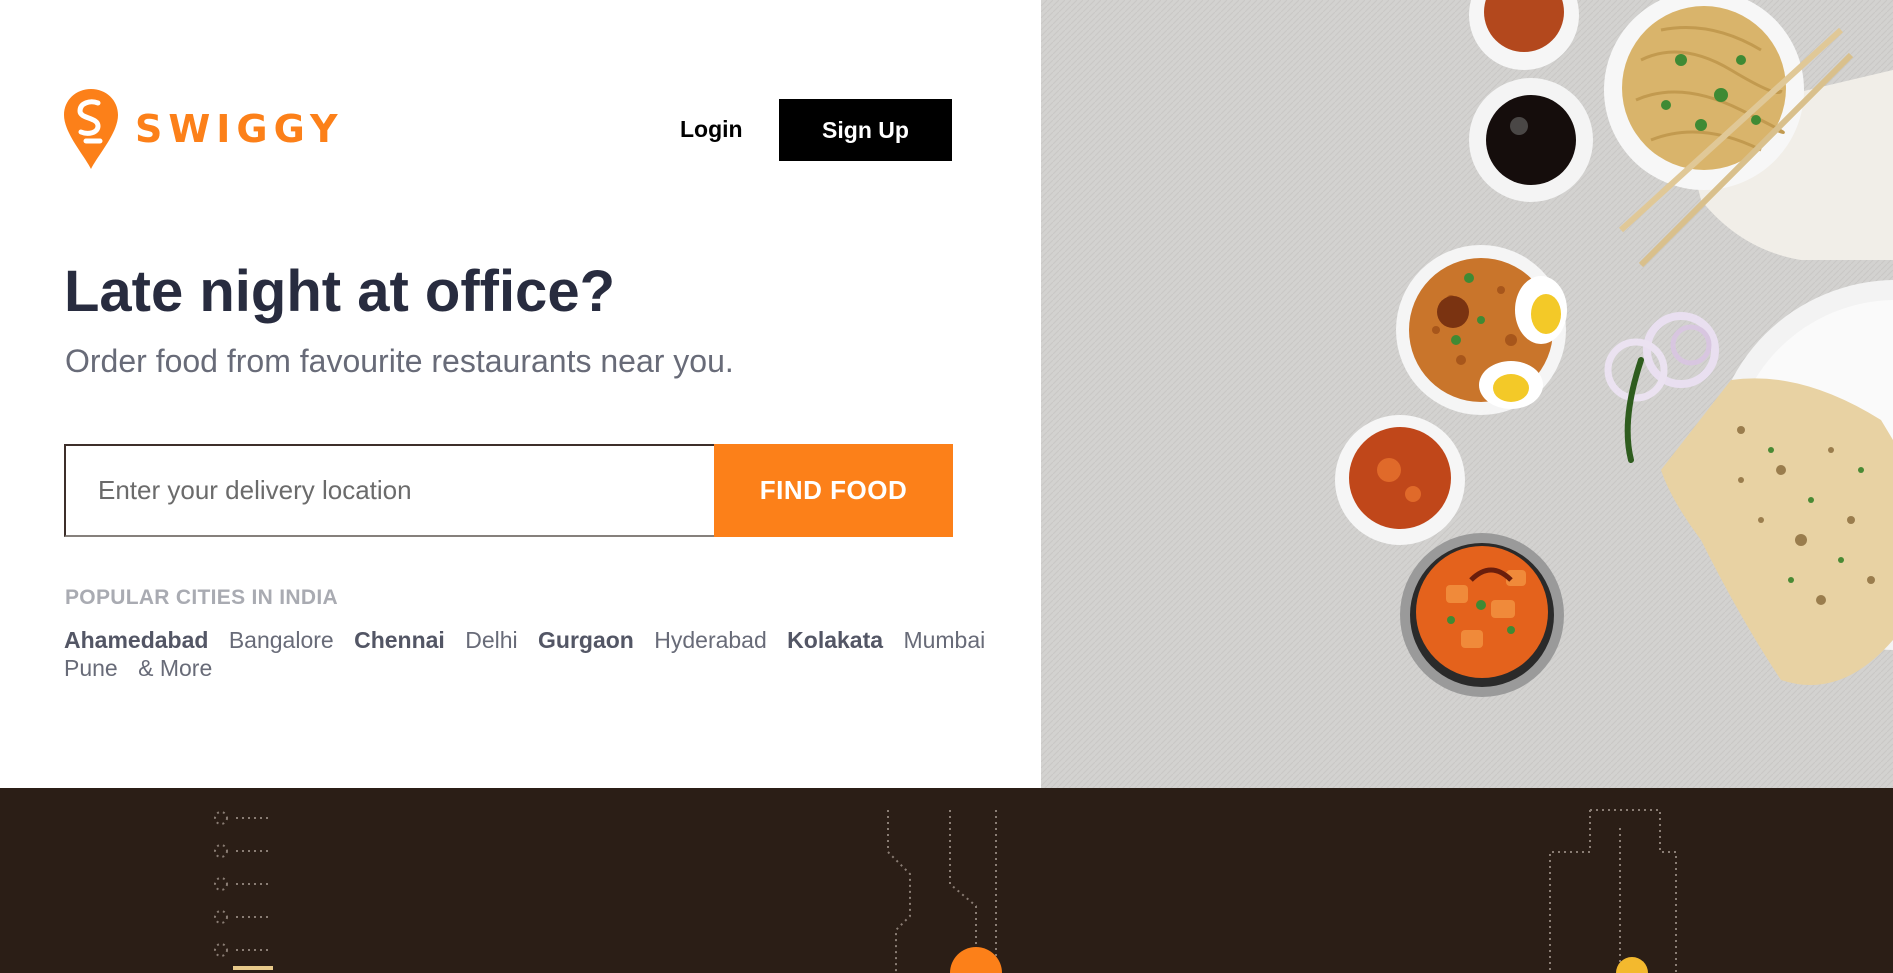  I want to click on more-cities-link: & More, so click(175, 668).